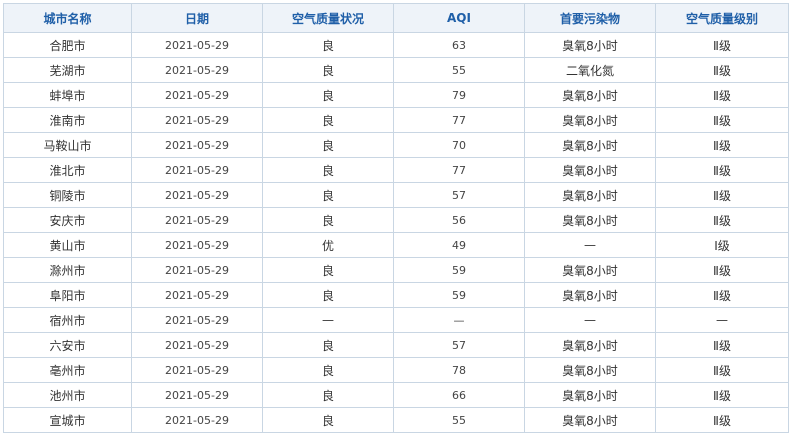  What do you see at coordinates (459, 195) in the screenshot?
I see `aqi-cell: 57` at bounding box center [459, 195].